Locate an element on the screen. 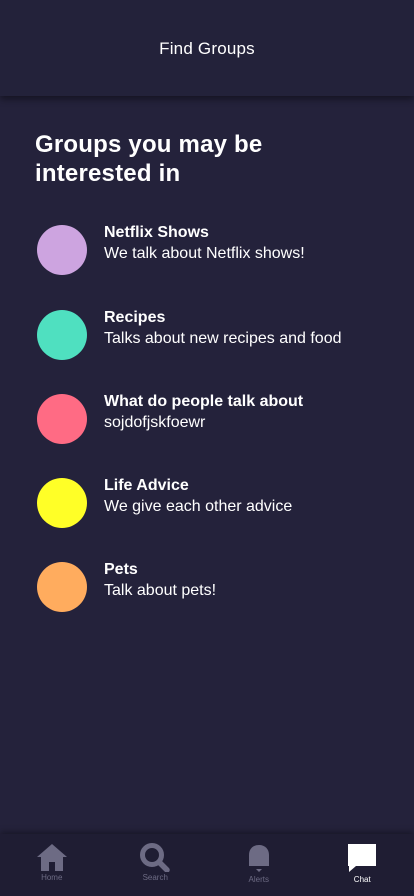  chat-bubble-icon is located at coordinates (362, 858).